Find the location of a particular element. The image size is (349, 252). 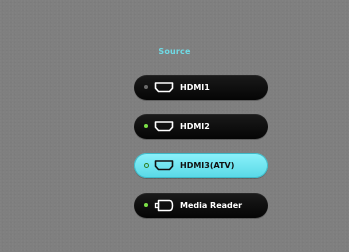

source-hdmi2-button: HDMI2 is located at coordinates (201, 126).